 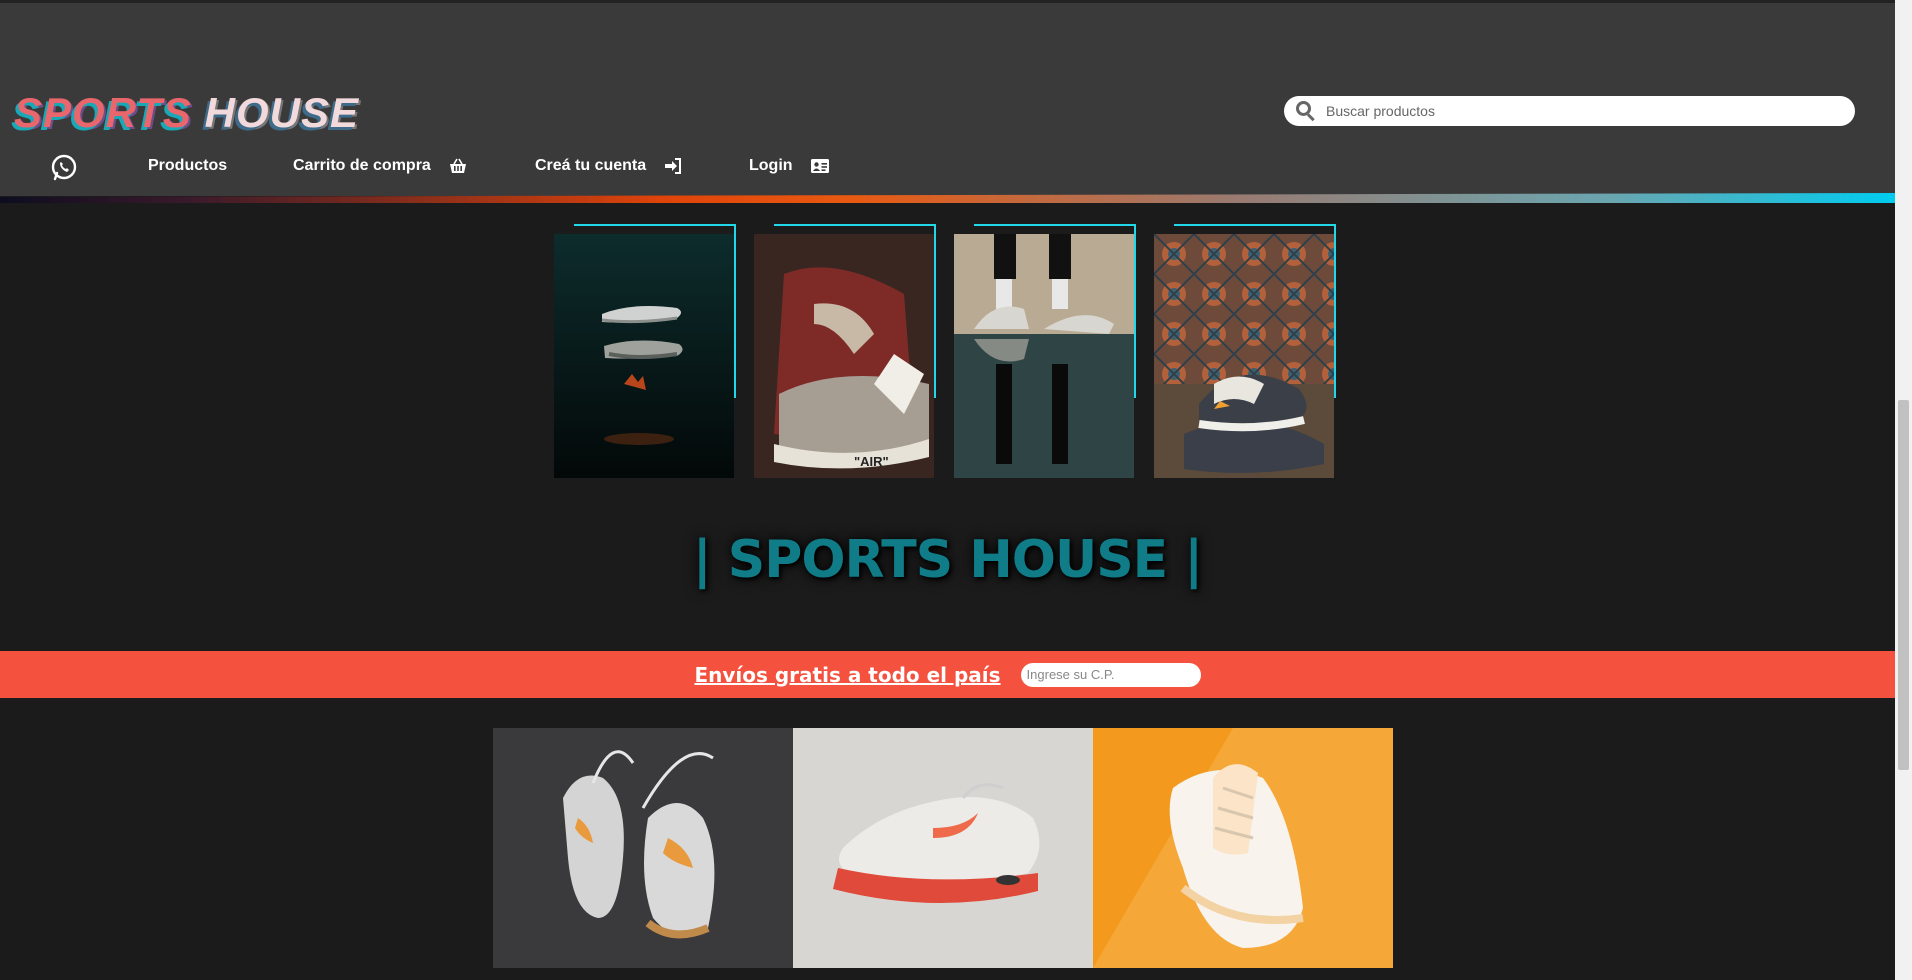 What do you see at coordinates (948, 560) in the screenshot?
I see `page-title: | SPORTS HOUSE |` at bounding box center [948, 560].